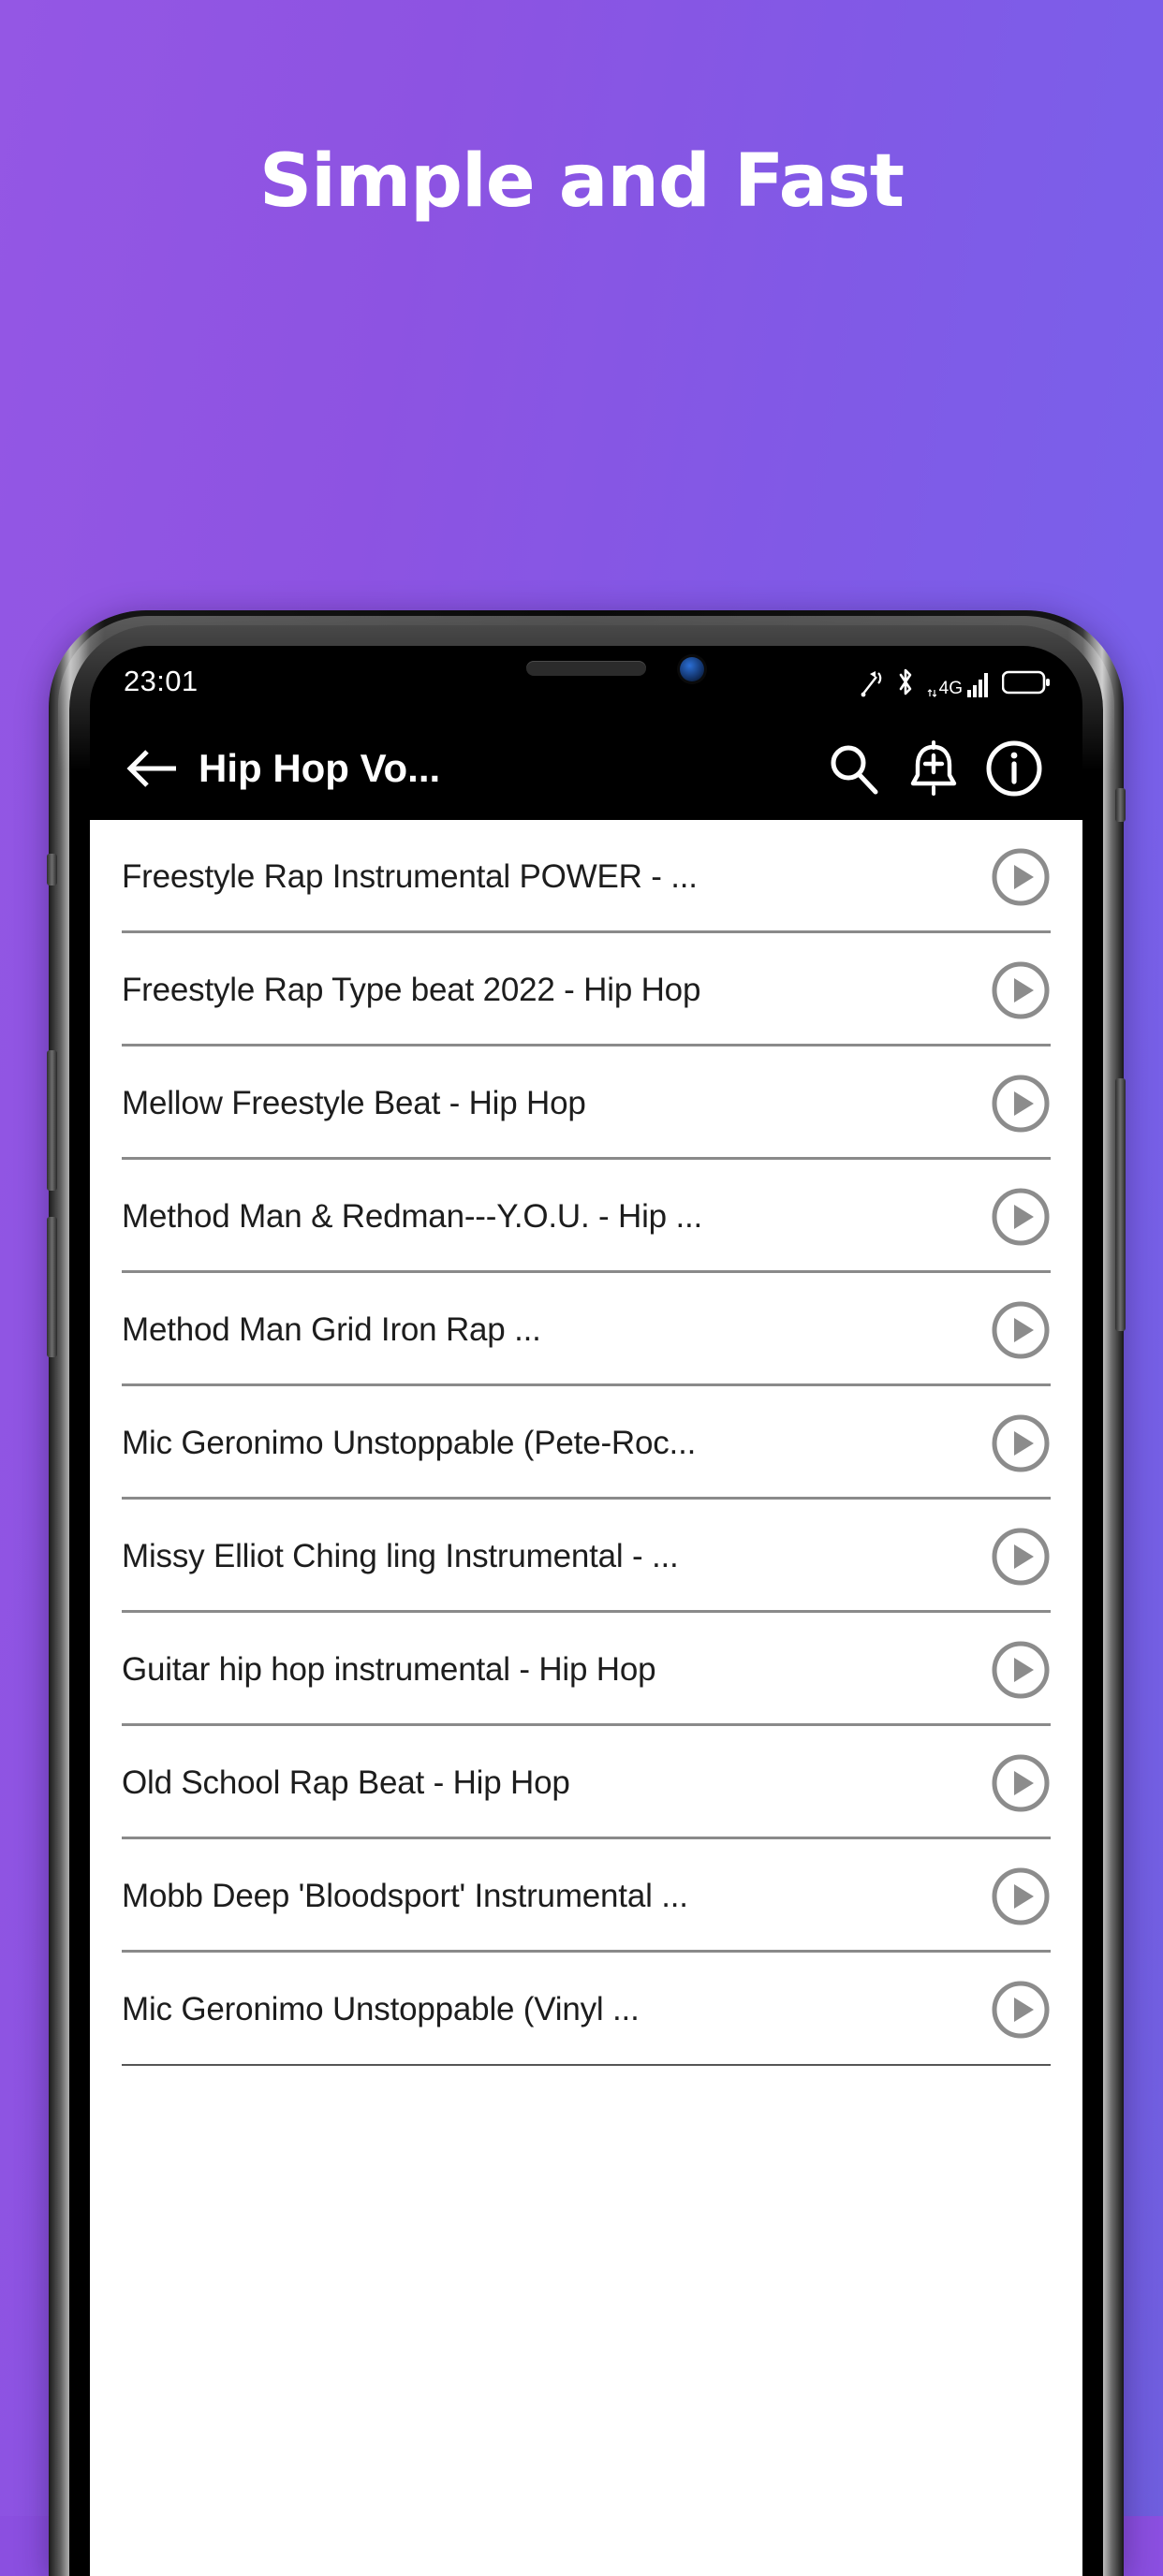 This screenshot has height=2576, width=1163. What do you see at coordinates (586, 681) in the screenshot?
I see `status-bar: 23:01 4G` at bounding box center [586, 681].